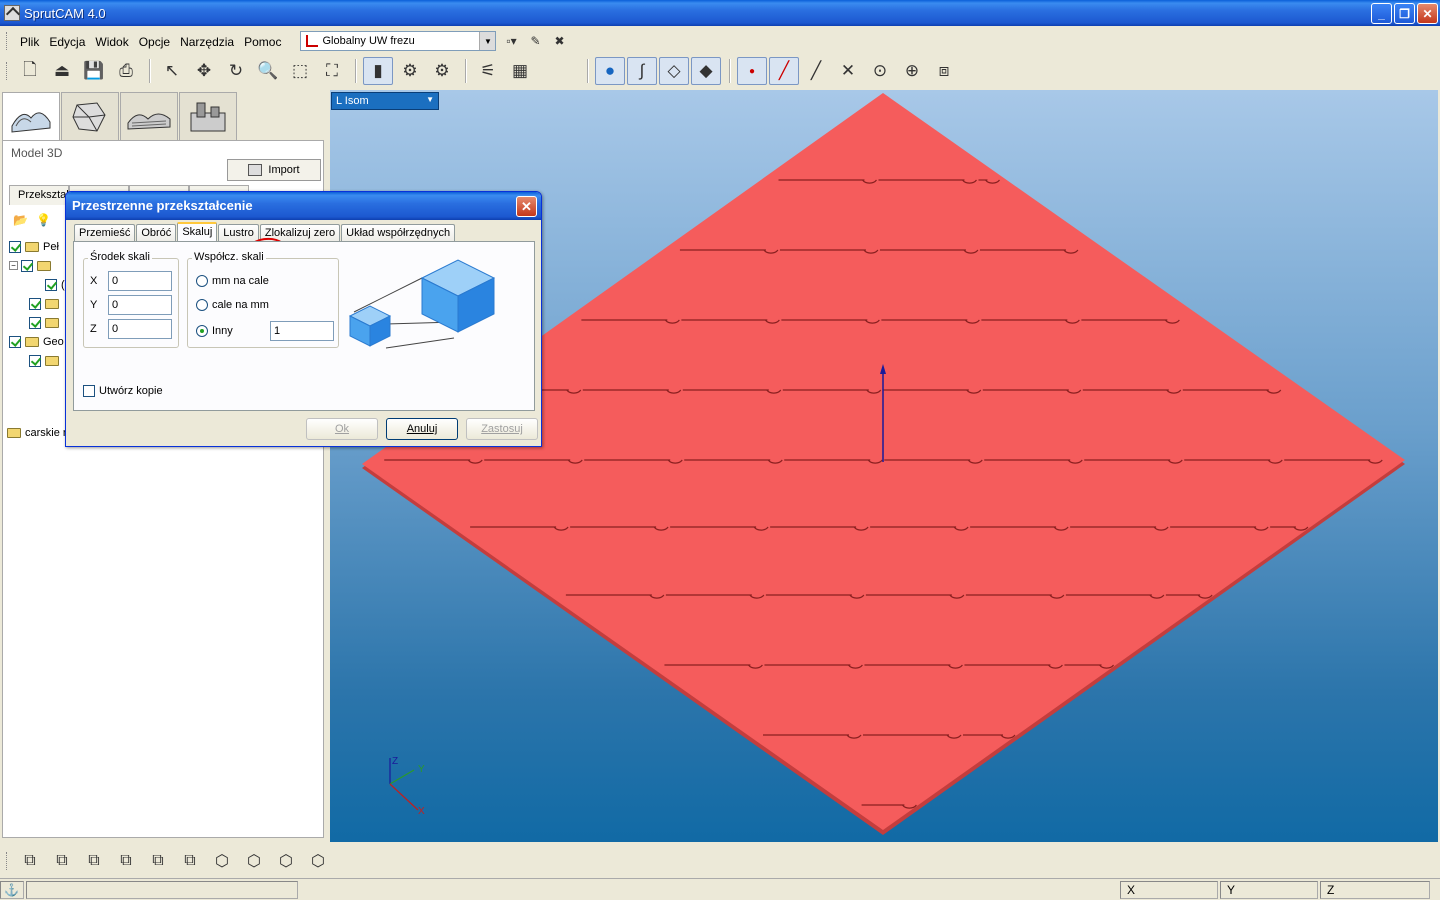  What do you see at coordinates (487, 41) in the screenshot?
I see `chevron-down-icon: ▼` at bounding box center [487, 41].